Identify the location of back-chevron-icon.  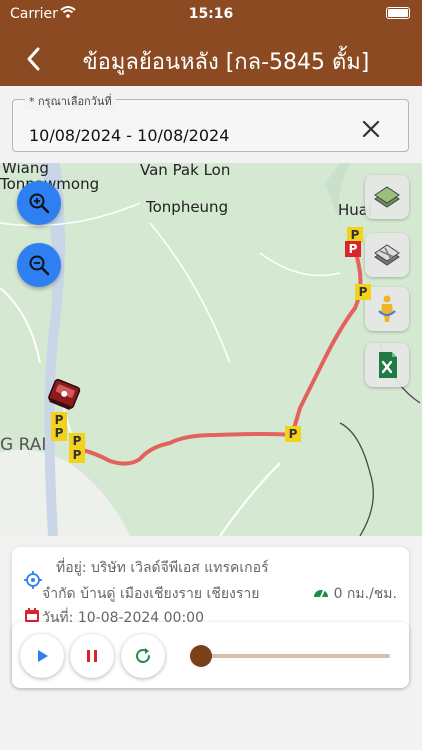
(35, 59).